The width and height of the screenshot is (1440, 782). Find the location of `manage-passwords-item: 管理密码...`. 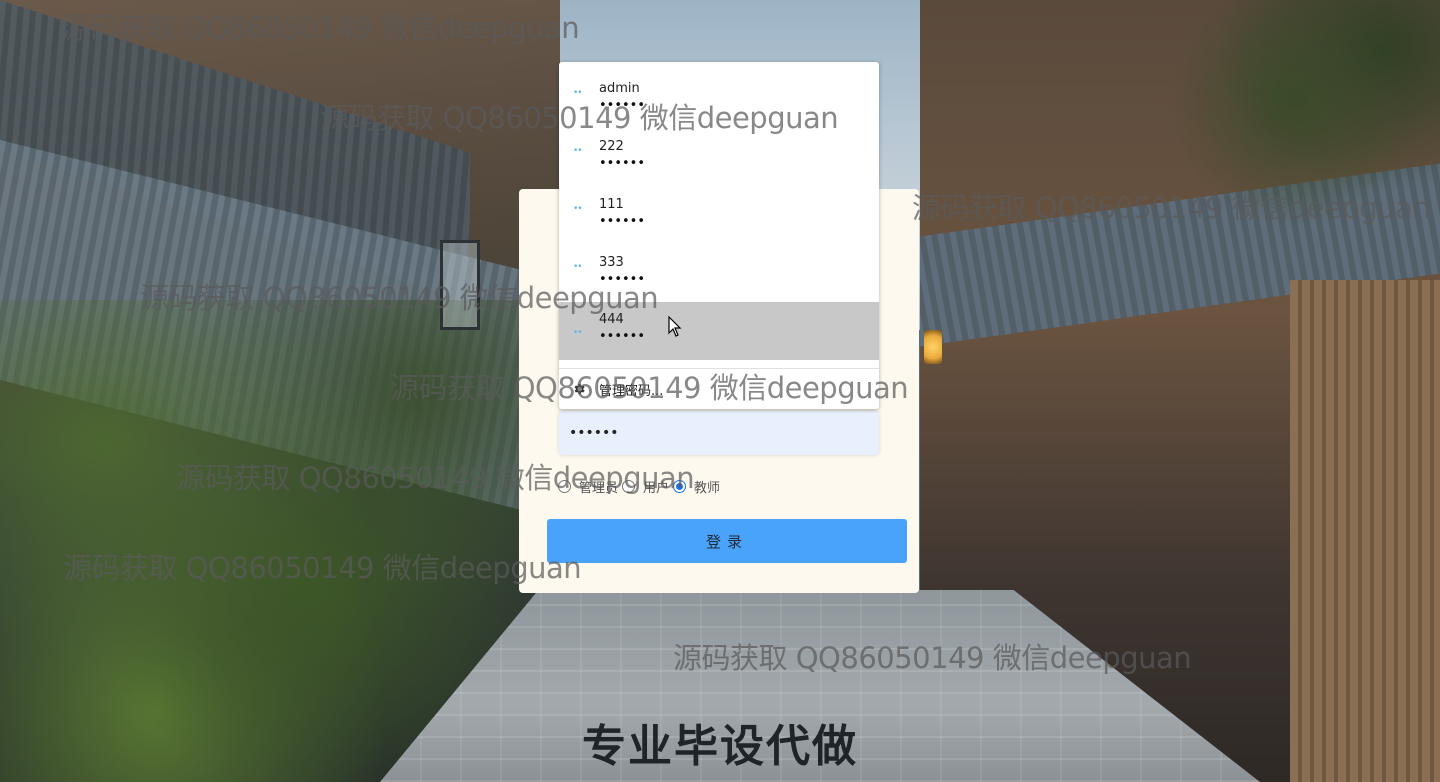

manage-passwords-item: 管理密码... is located at coordinates (719, 388).